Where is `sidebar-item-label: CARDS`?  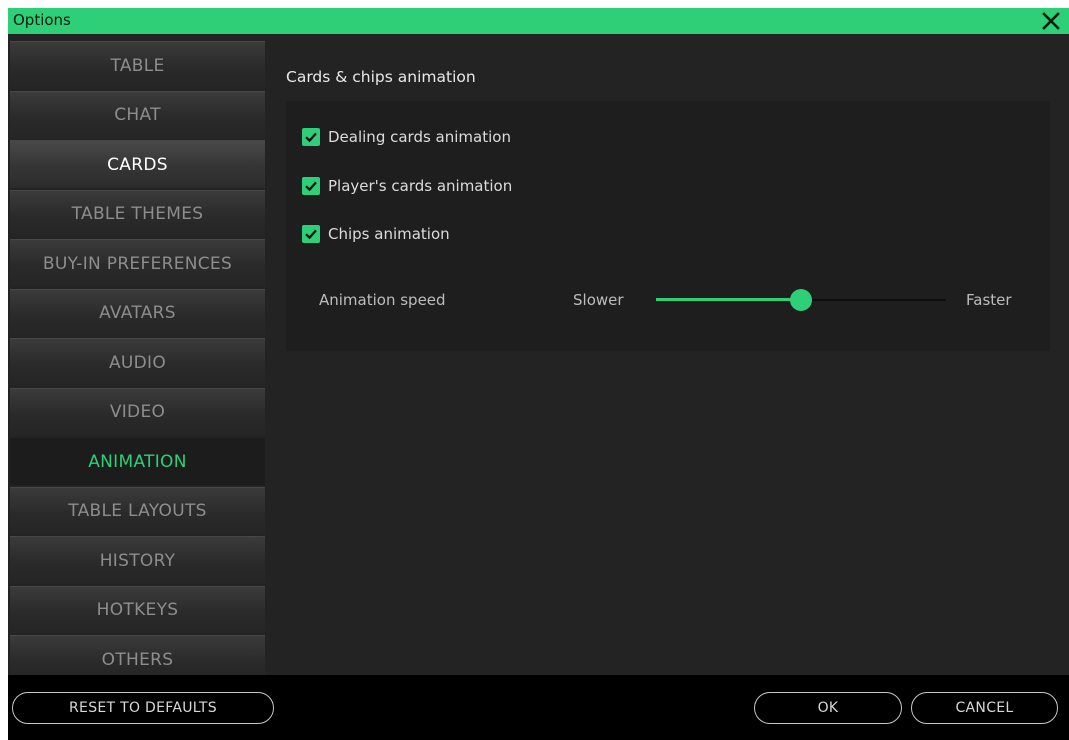
sidebar-item-label: CARDS is located at coordinates (137, 164).